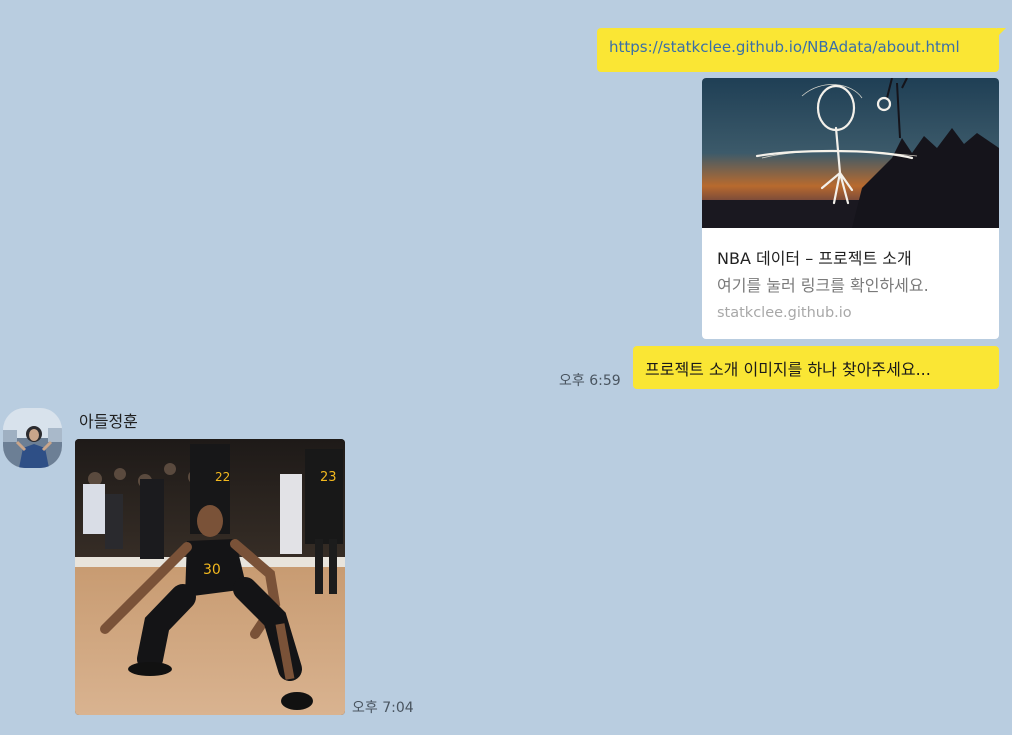 Image resolution: width=1012 pixels, height=735 pixels. What do you see at coordinates (850, 153) in the screenshot?
I see `link-preview-thumbnail` at bounding box center [850, 153].